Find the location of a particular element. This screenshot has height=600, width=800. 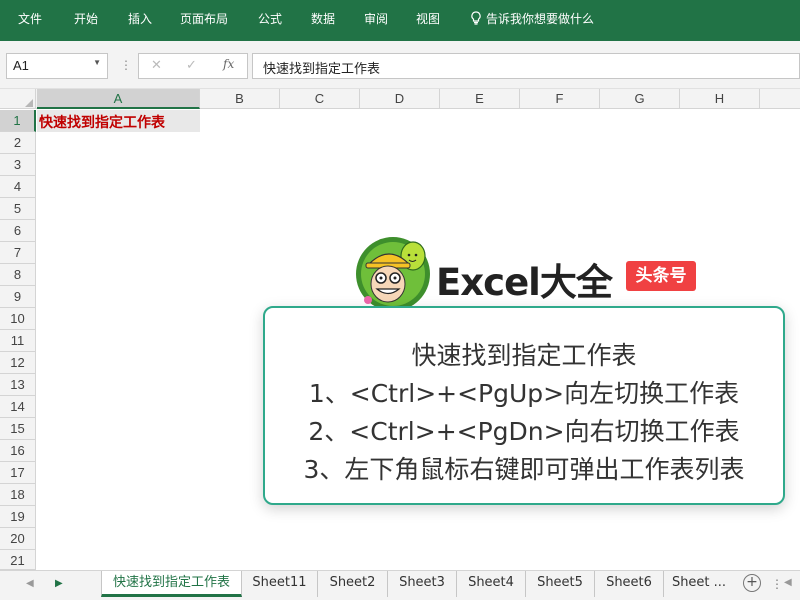

row-header-6: 6 is located at coordinates (18, 231).